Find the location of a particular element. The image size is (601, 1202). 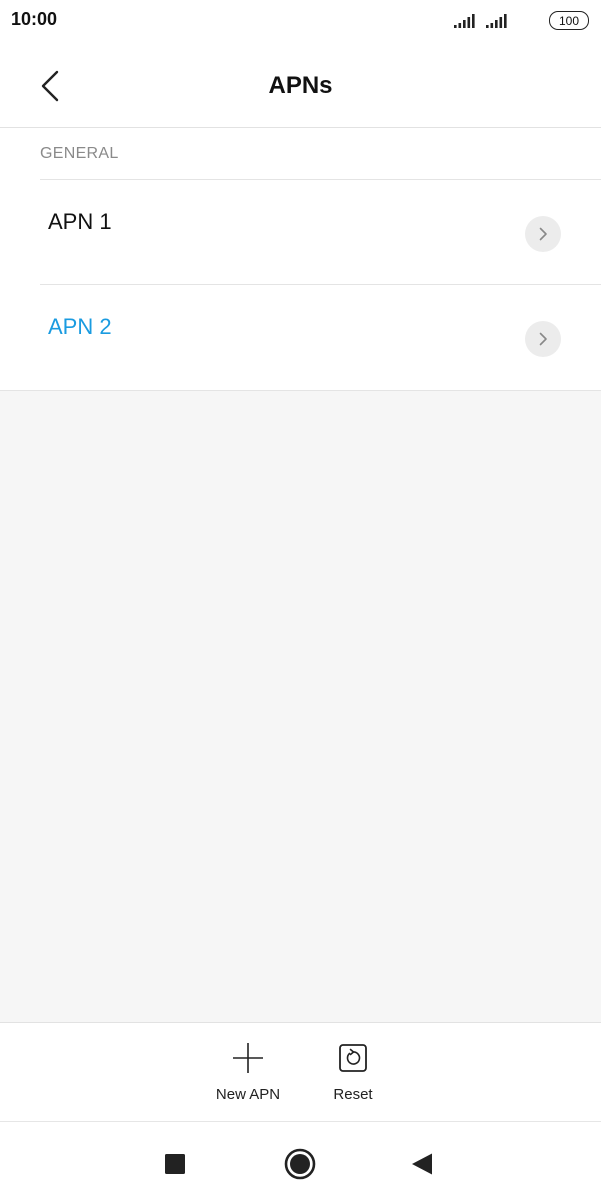

battery-icon: 100 is located at coordinates (569, 20).